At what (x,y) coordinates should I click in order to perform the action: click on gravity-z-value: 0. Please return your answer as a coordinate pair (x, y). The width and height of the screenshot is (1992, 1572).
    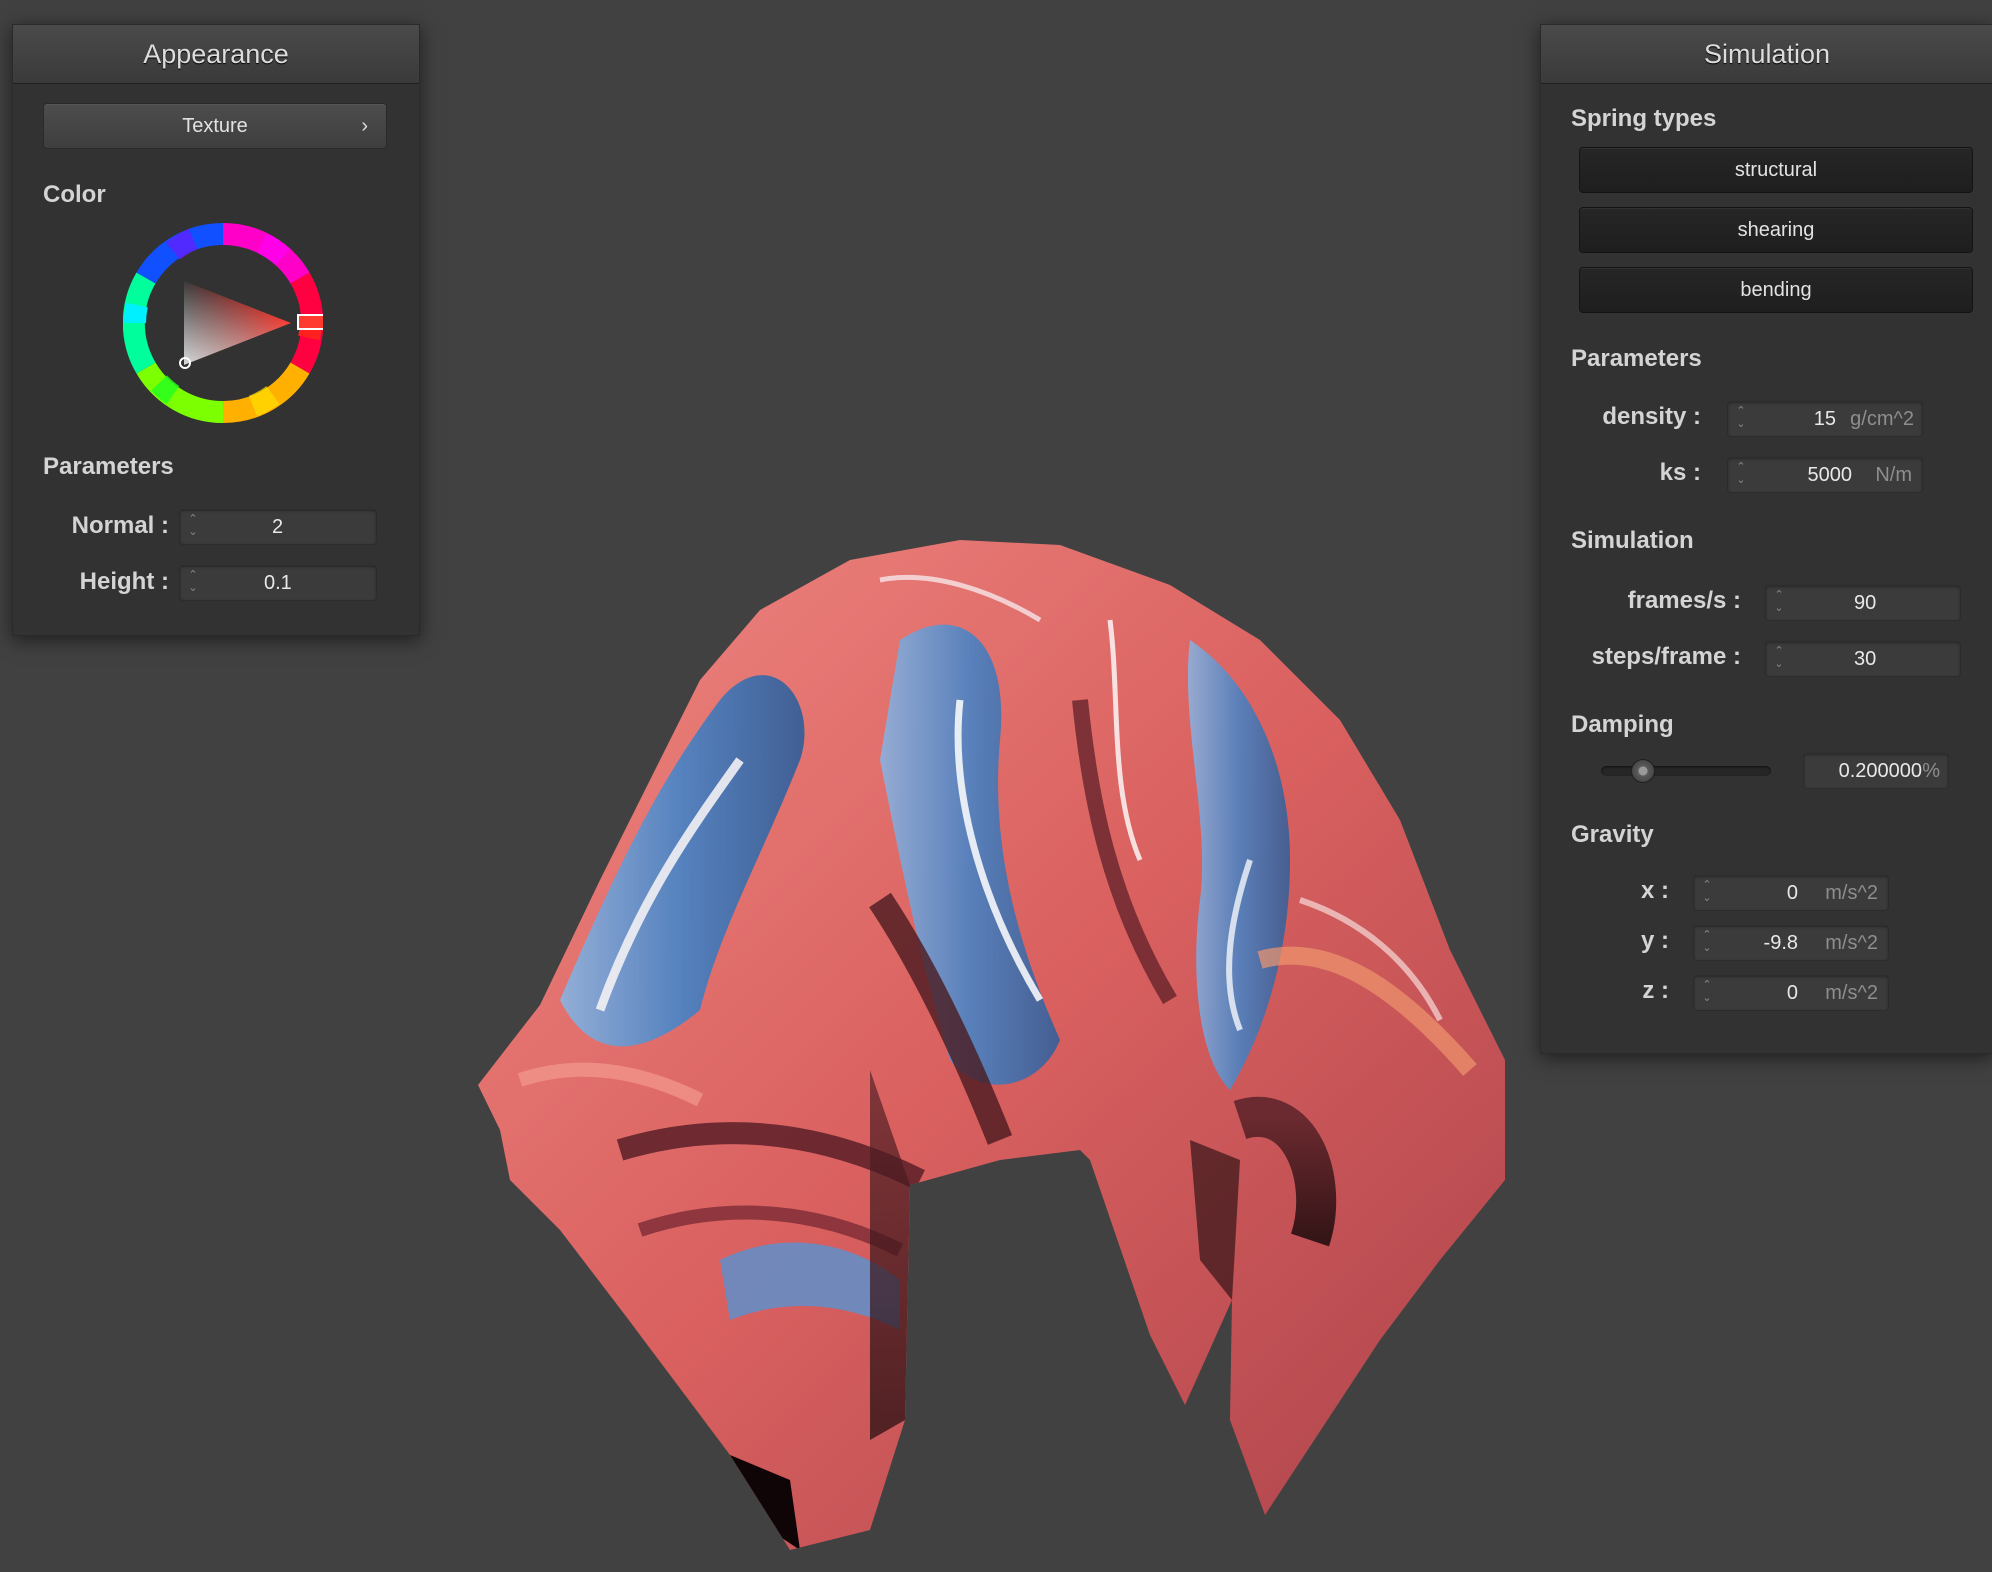
    Looking at the image, I should click on (1792, 993).